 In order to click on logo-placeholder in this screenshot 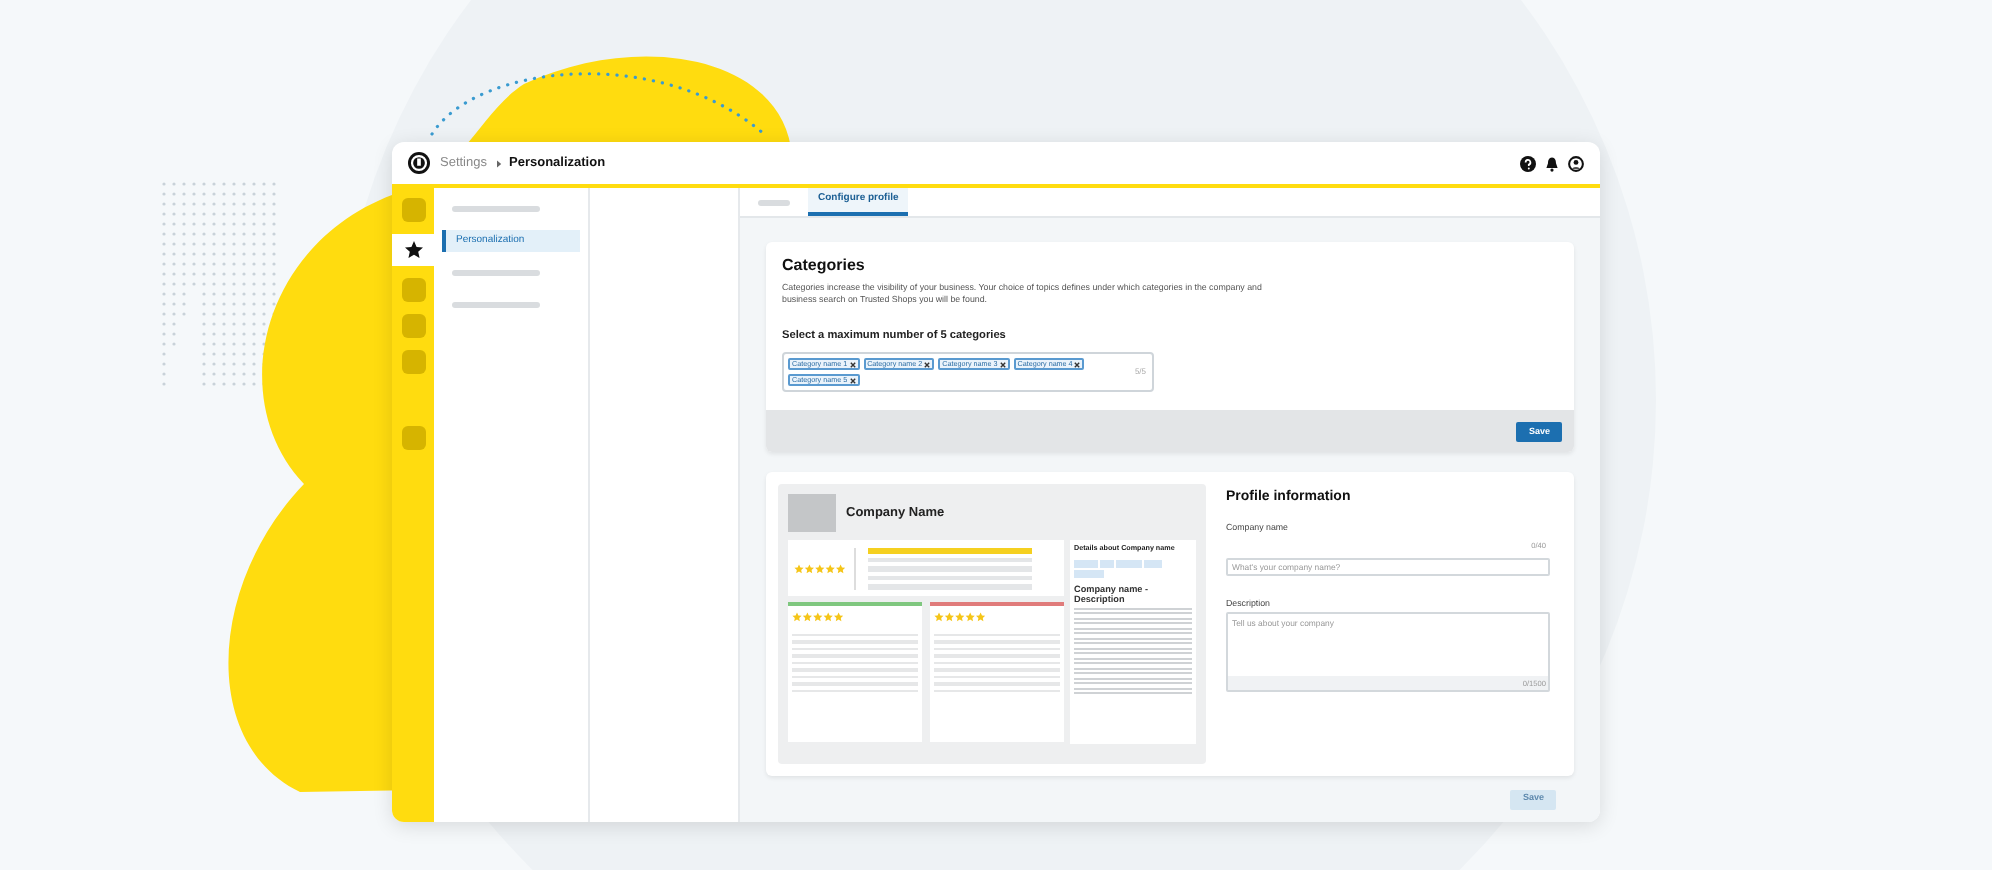, I will do `click(812, 513)`.